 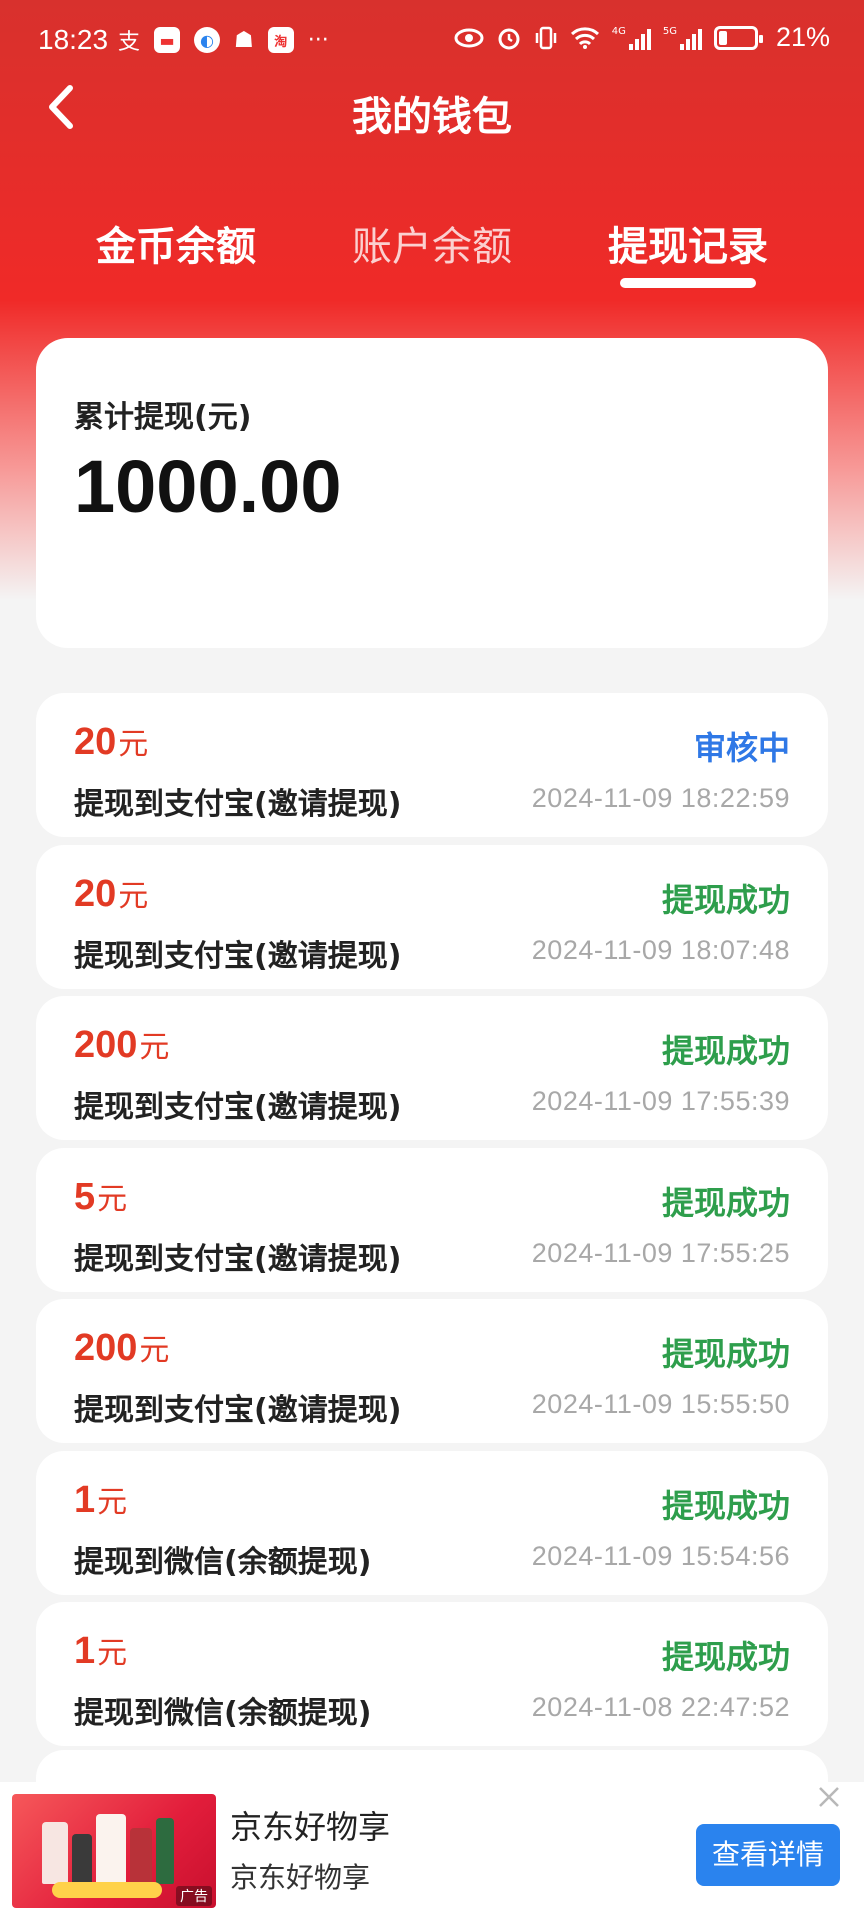 I want to click on record-time: 2024-11-09 15:55:50, so click(x=660, y=1404).